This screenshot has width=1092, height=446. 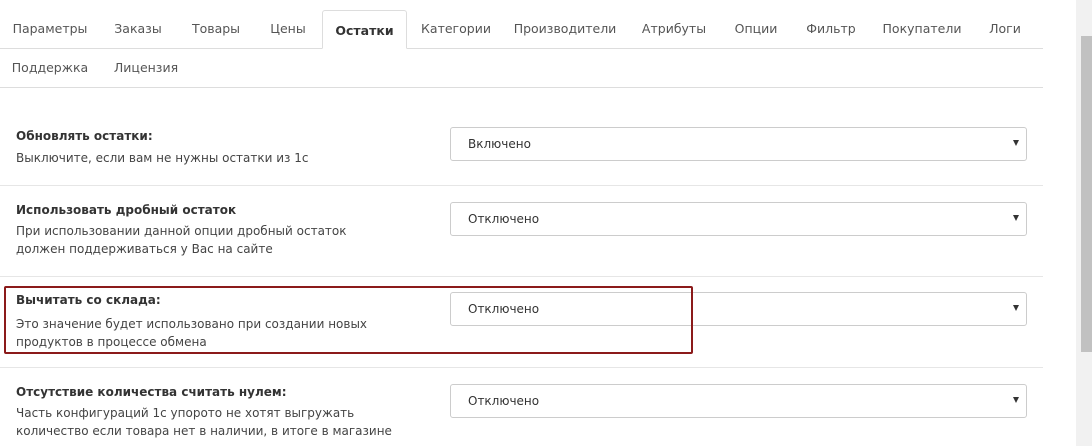 What do you see at coordinates (738, 309) in the screenshot?
I see `subtract-stock-select: Отключено` at bounding box center [738, 309].